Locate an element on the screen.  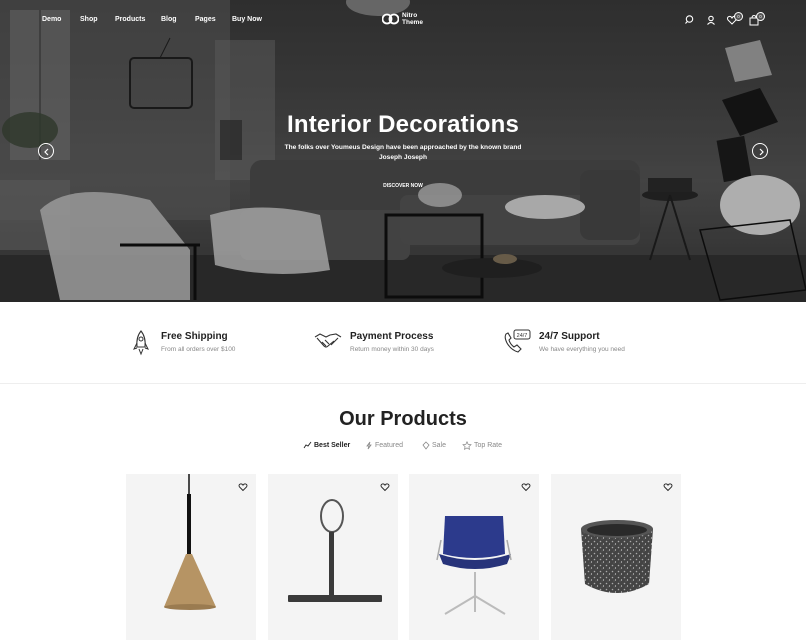
support-phone-icon: 24/7 is located at coordinates (517, 341).